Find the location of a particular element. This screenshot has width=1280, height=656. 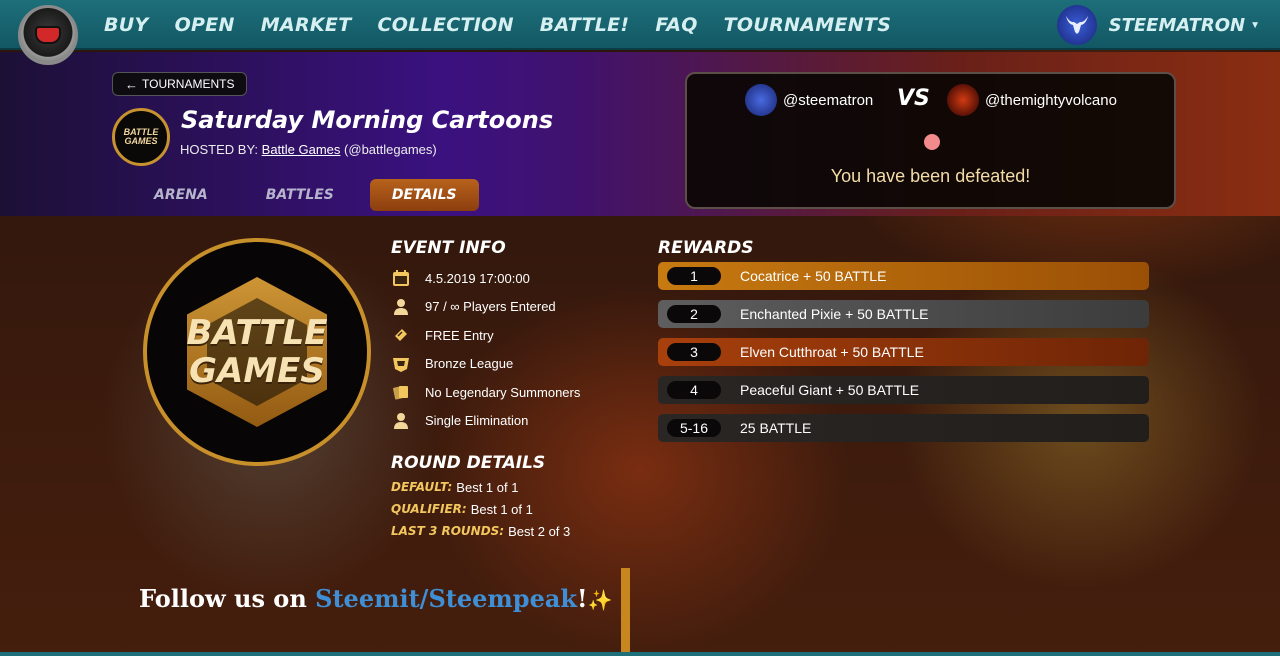

steemit-link: Steemit/Steempeak is located at coordinates (446, 598).